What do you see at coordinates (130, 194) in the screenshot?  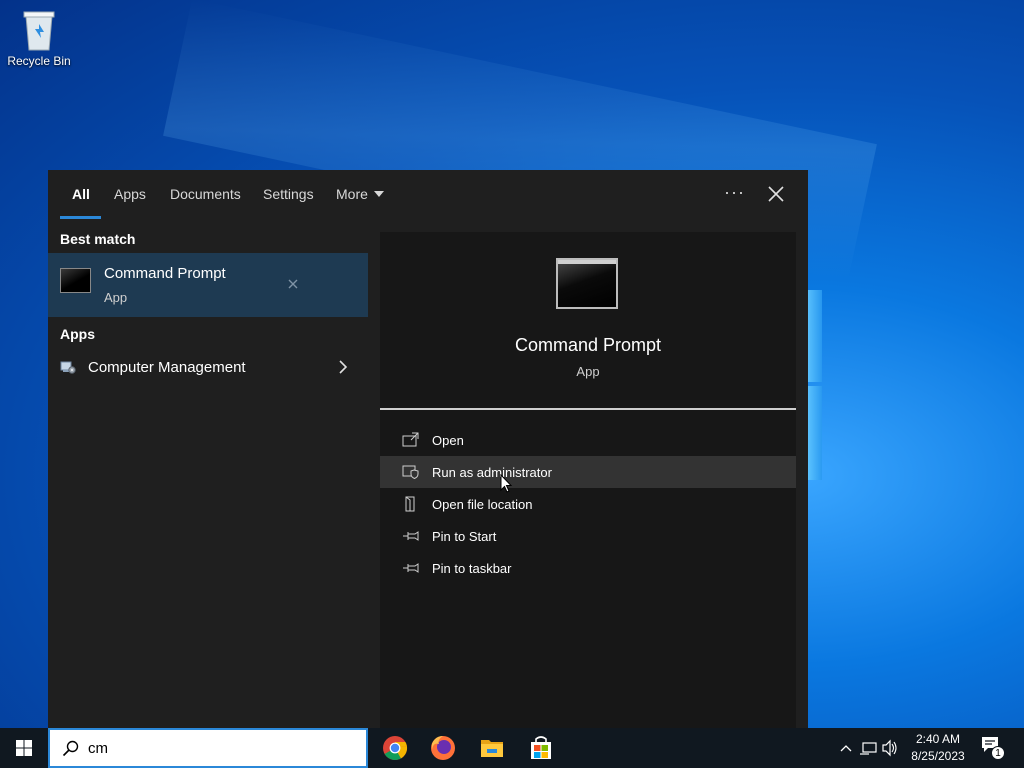 I see `tab-apps: Apps` at bounding box center [130, 194].